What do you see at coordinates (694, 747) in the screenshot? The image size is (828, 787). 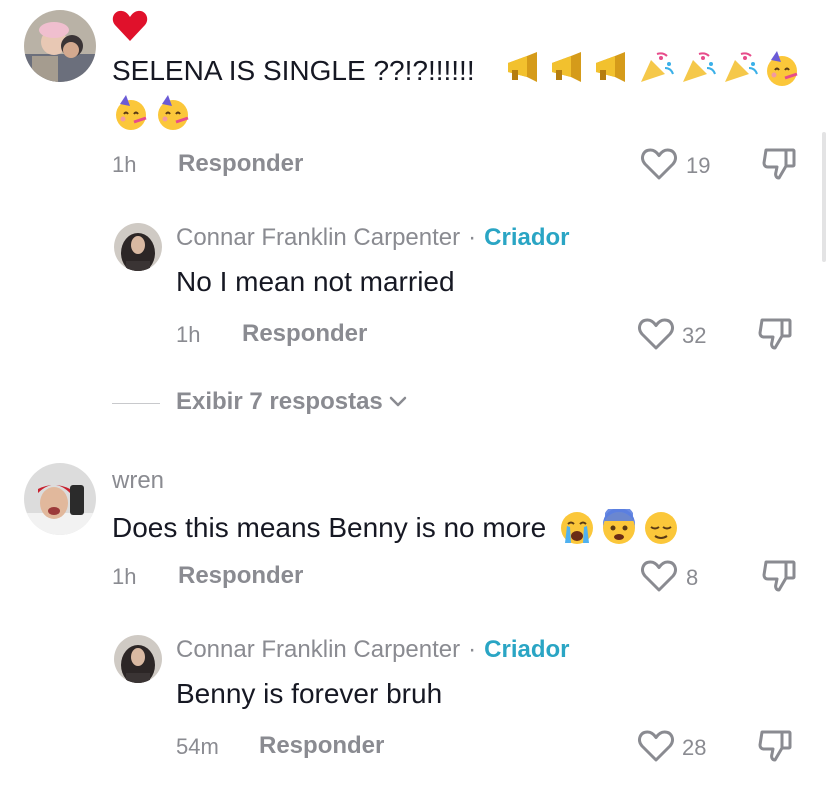 I see `like-count: 28` at bounding box center [694, 747].